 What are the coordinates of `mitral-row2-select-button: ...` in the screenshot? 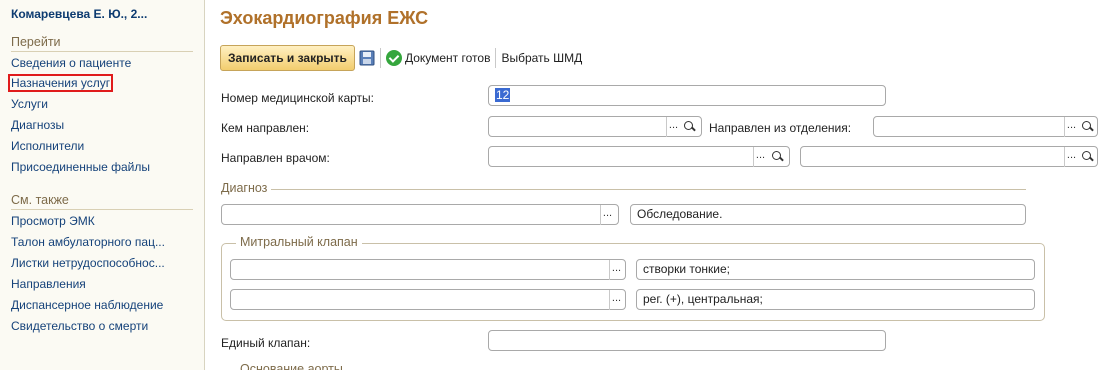 It's located at (616, 300).